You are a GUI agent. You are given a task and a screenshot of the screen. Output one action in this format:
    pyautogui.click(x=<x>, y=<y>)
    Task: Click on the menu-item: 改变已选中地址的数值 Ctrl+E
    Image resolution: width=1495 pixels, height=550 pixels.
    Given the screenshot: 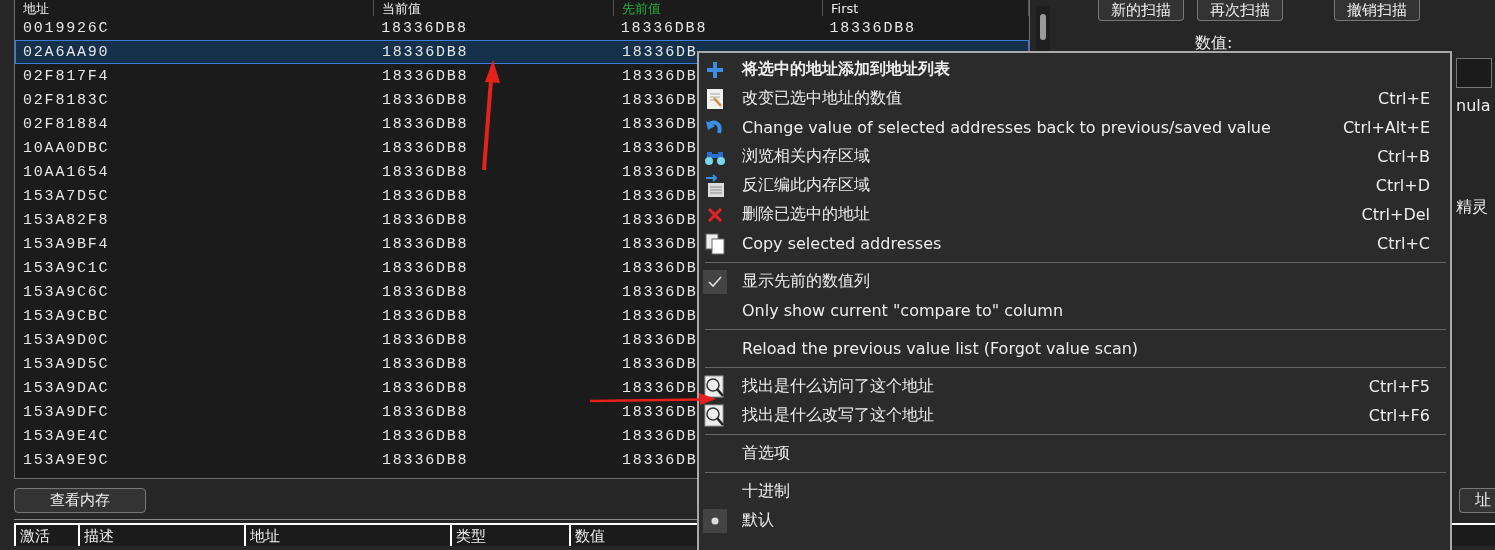 What is the action you would take?
    pyautogui.click(x=1074, y=98)
    